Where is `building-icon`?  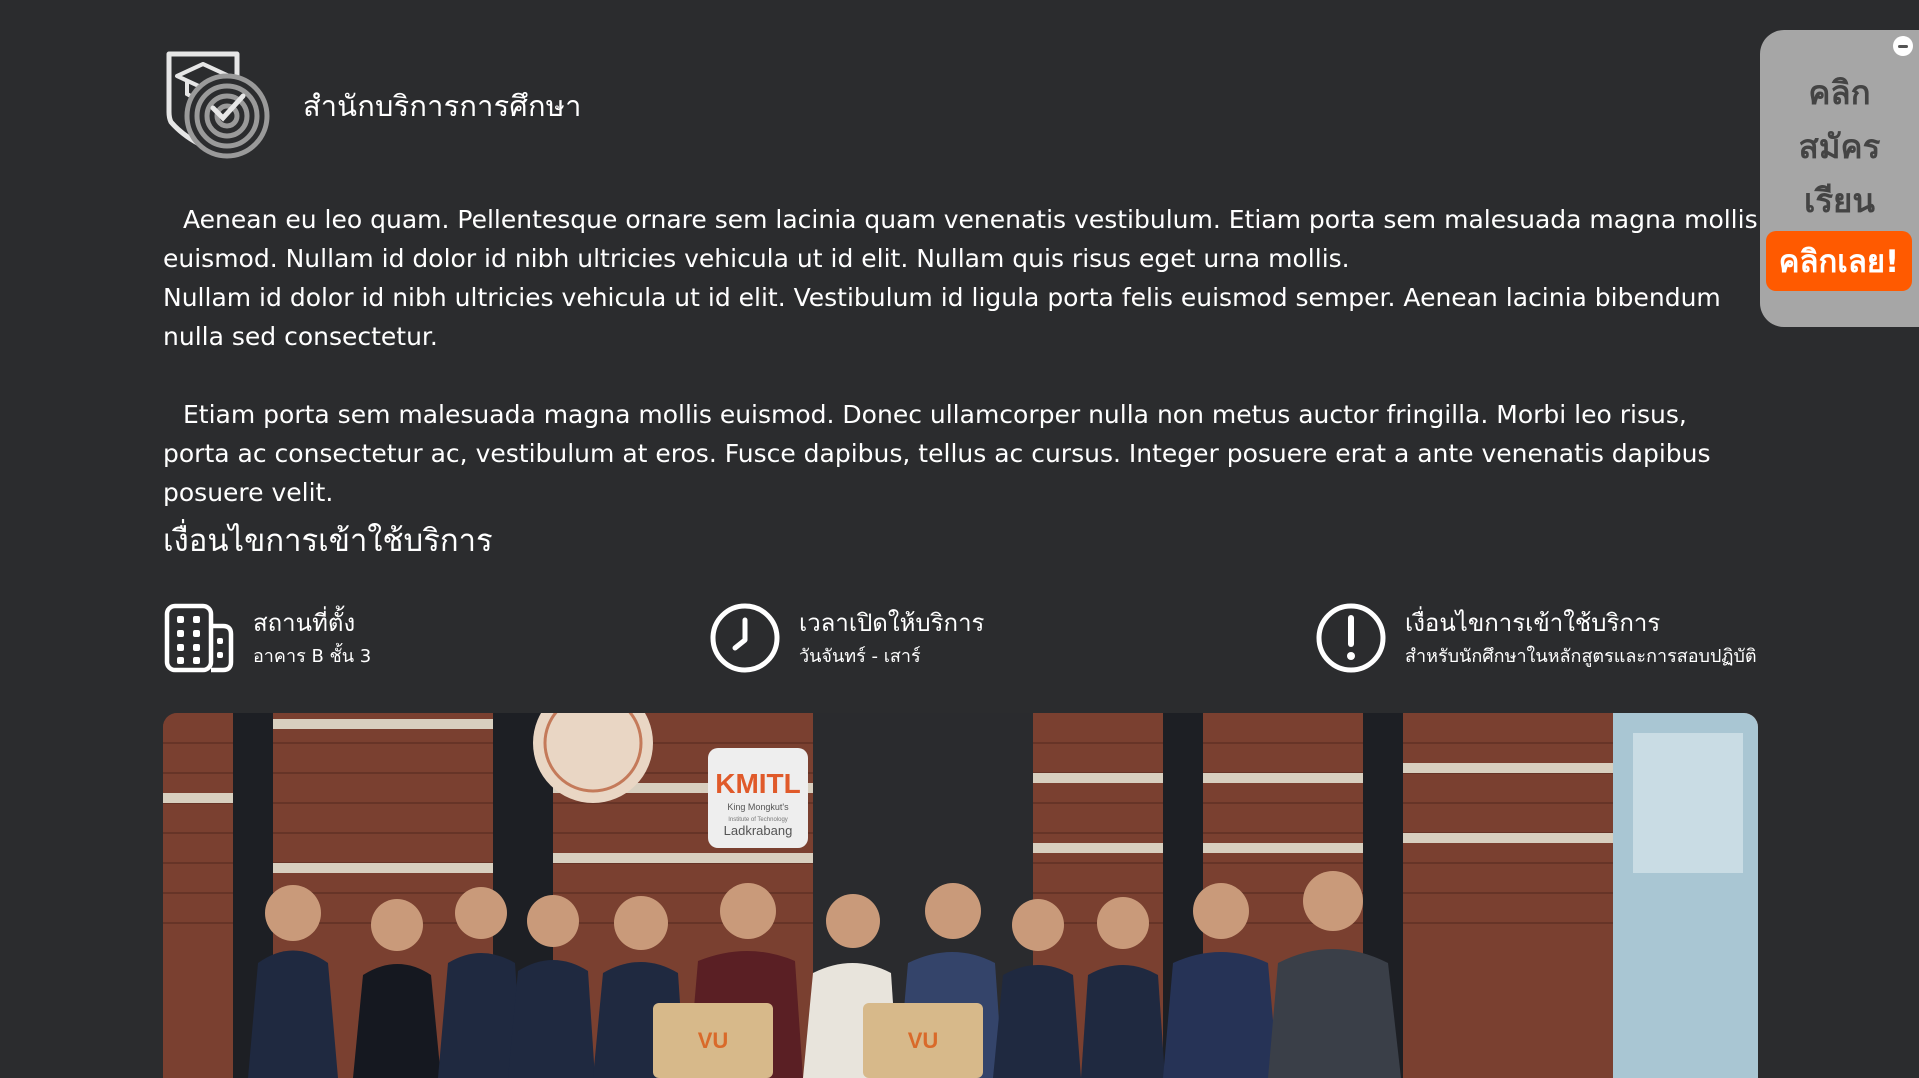
building-icon is located at coordinates (199, 638).